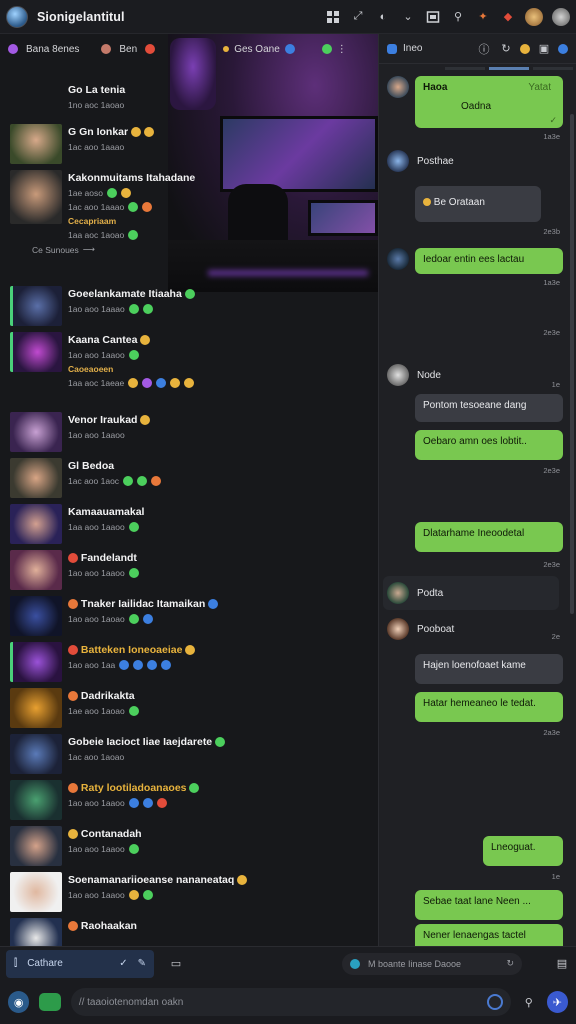 The image size is (576, 1024). Describe the element at coordinates (471, 593) in the screenshot. I see `message-author: Podta` at that location.